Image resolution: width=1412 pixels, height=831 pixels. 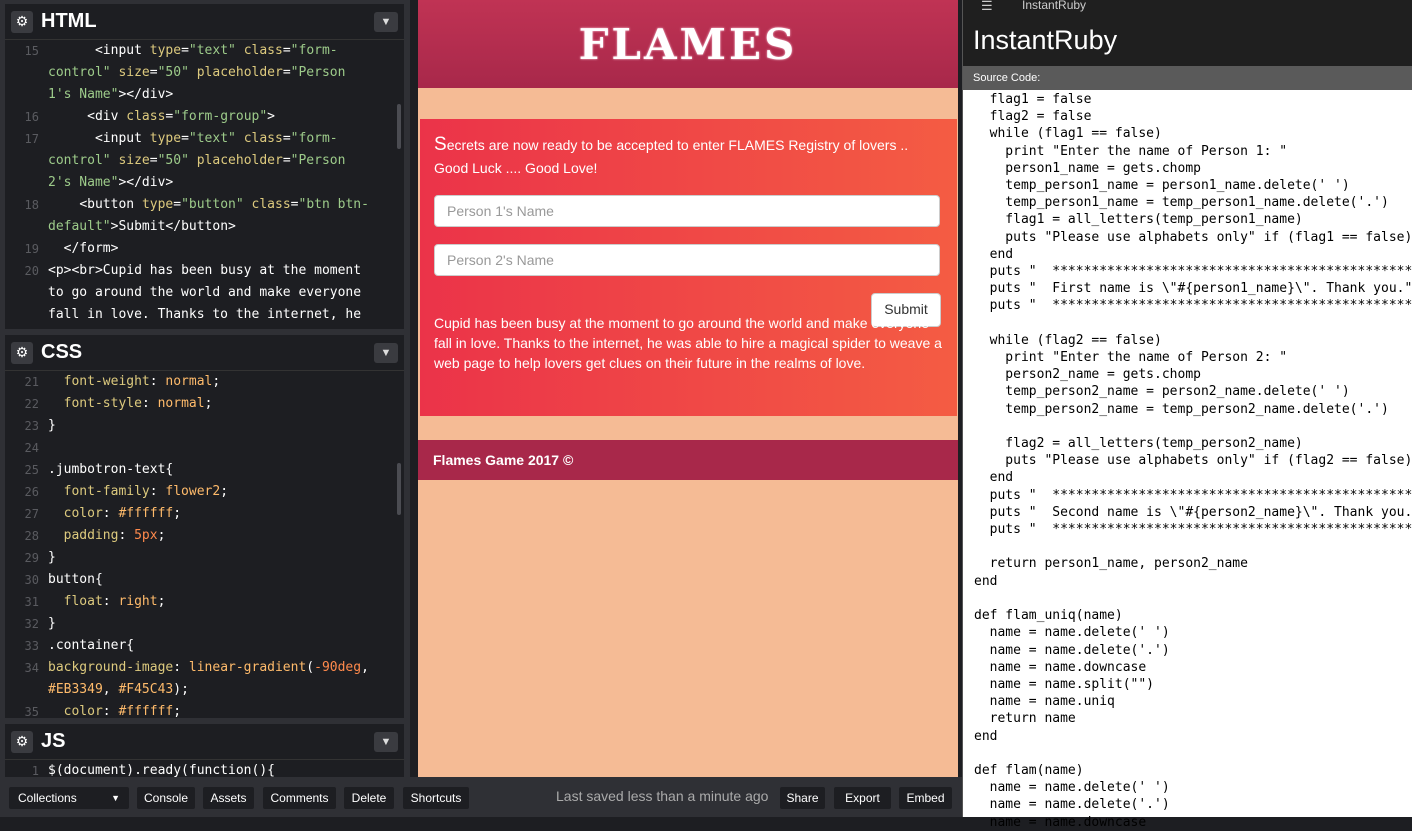 I want to click on hamburger-menu-icon: ☰, so click(x=987, y=7).